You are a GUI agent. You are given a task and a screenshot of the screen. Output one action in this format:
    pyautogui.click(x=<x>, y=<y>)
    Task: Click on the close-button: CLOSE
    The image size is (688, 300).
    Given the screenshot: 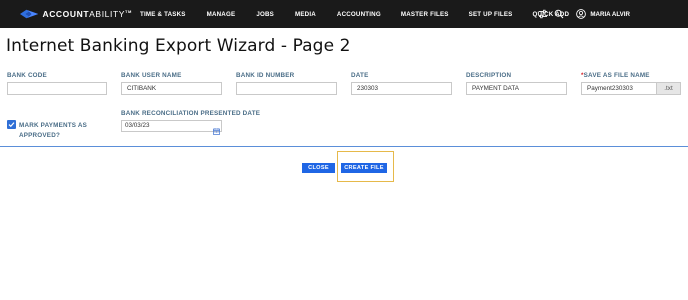 What is the action you would take?
    pyautogui.click(x=318, y=168)
    